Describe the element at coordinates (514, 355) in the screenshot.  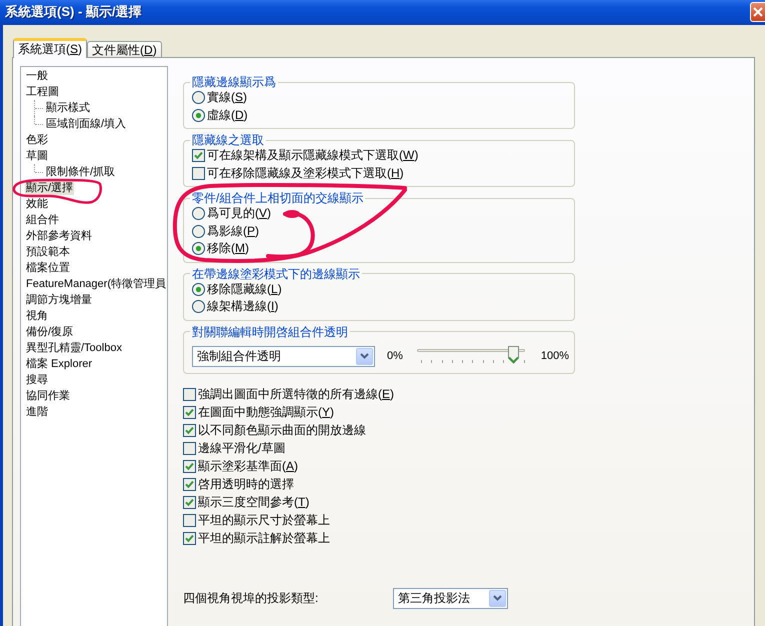
I see `slider-thumb` at that location.